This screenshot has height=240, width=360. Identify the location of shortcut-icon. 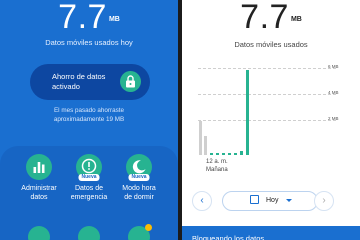
(140, 232).